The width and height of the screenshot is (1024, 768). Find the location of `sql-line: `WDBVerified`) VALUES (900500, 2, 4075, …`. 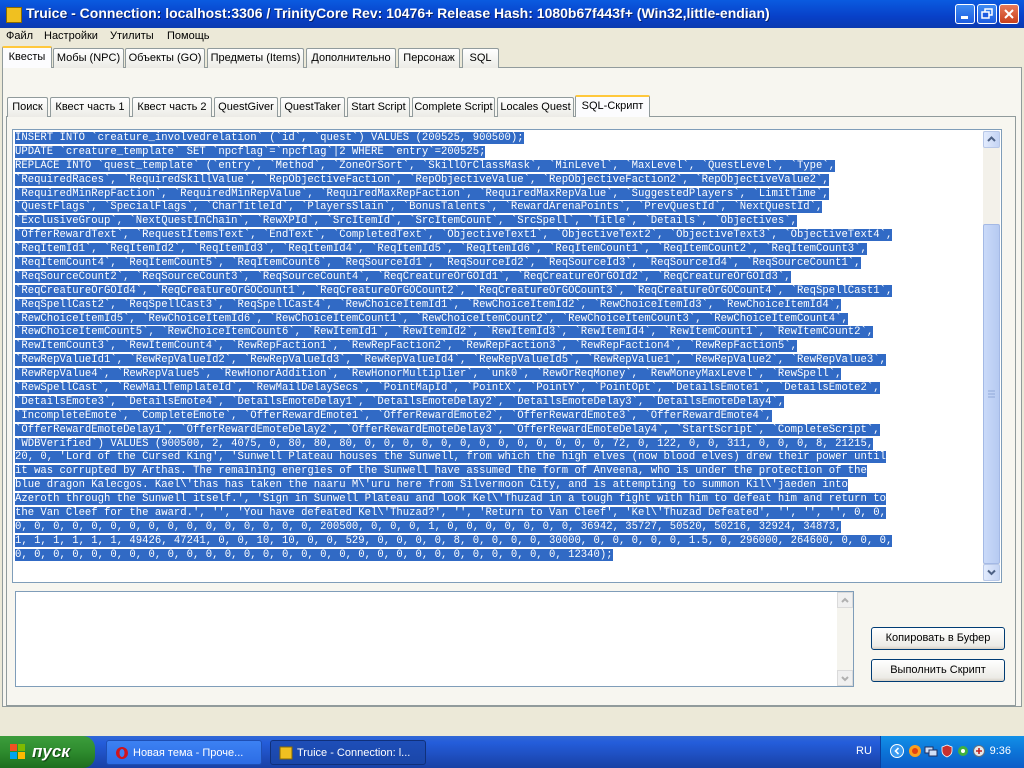

sql-line: `WDBVerified`) VALUES (900500, 2, 4075, … is located at coordinates (500, 444).